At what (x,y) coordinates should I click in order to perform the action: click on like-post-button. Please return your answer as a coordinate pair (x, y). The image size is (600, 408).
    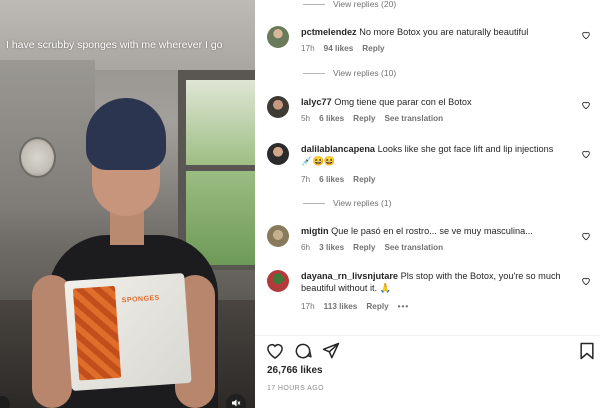
    Looking at the image, I should click on (275, 351).